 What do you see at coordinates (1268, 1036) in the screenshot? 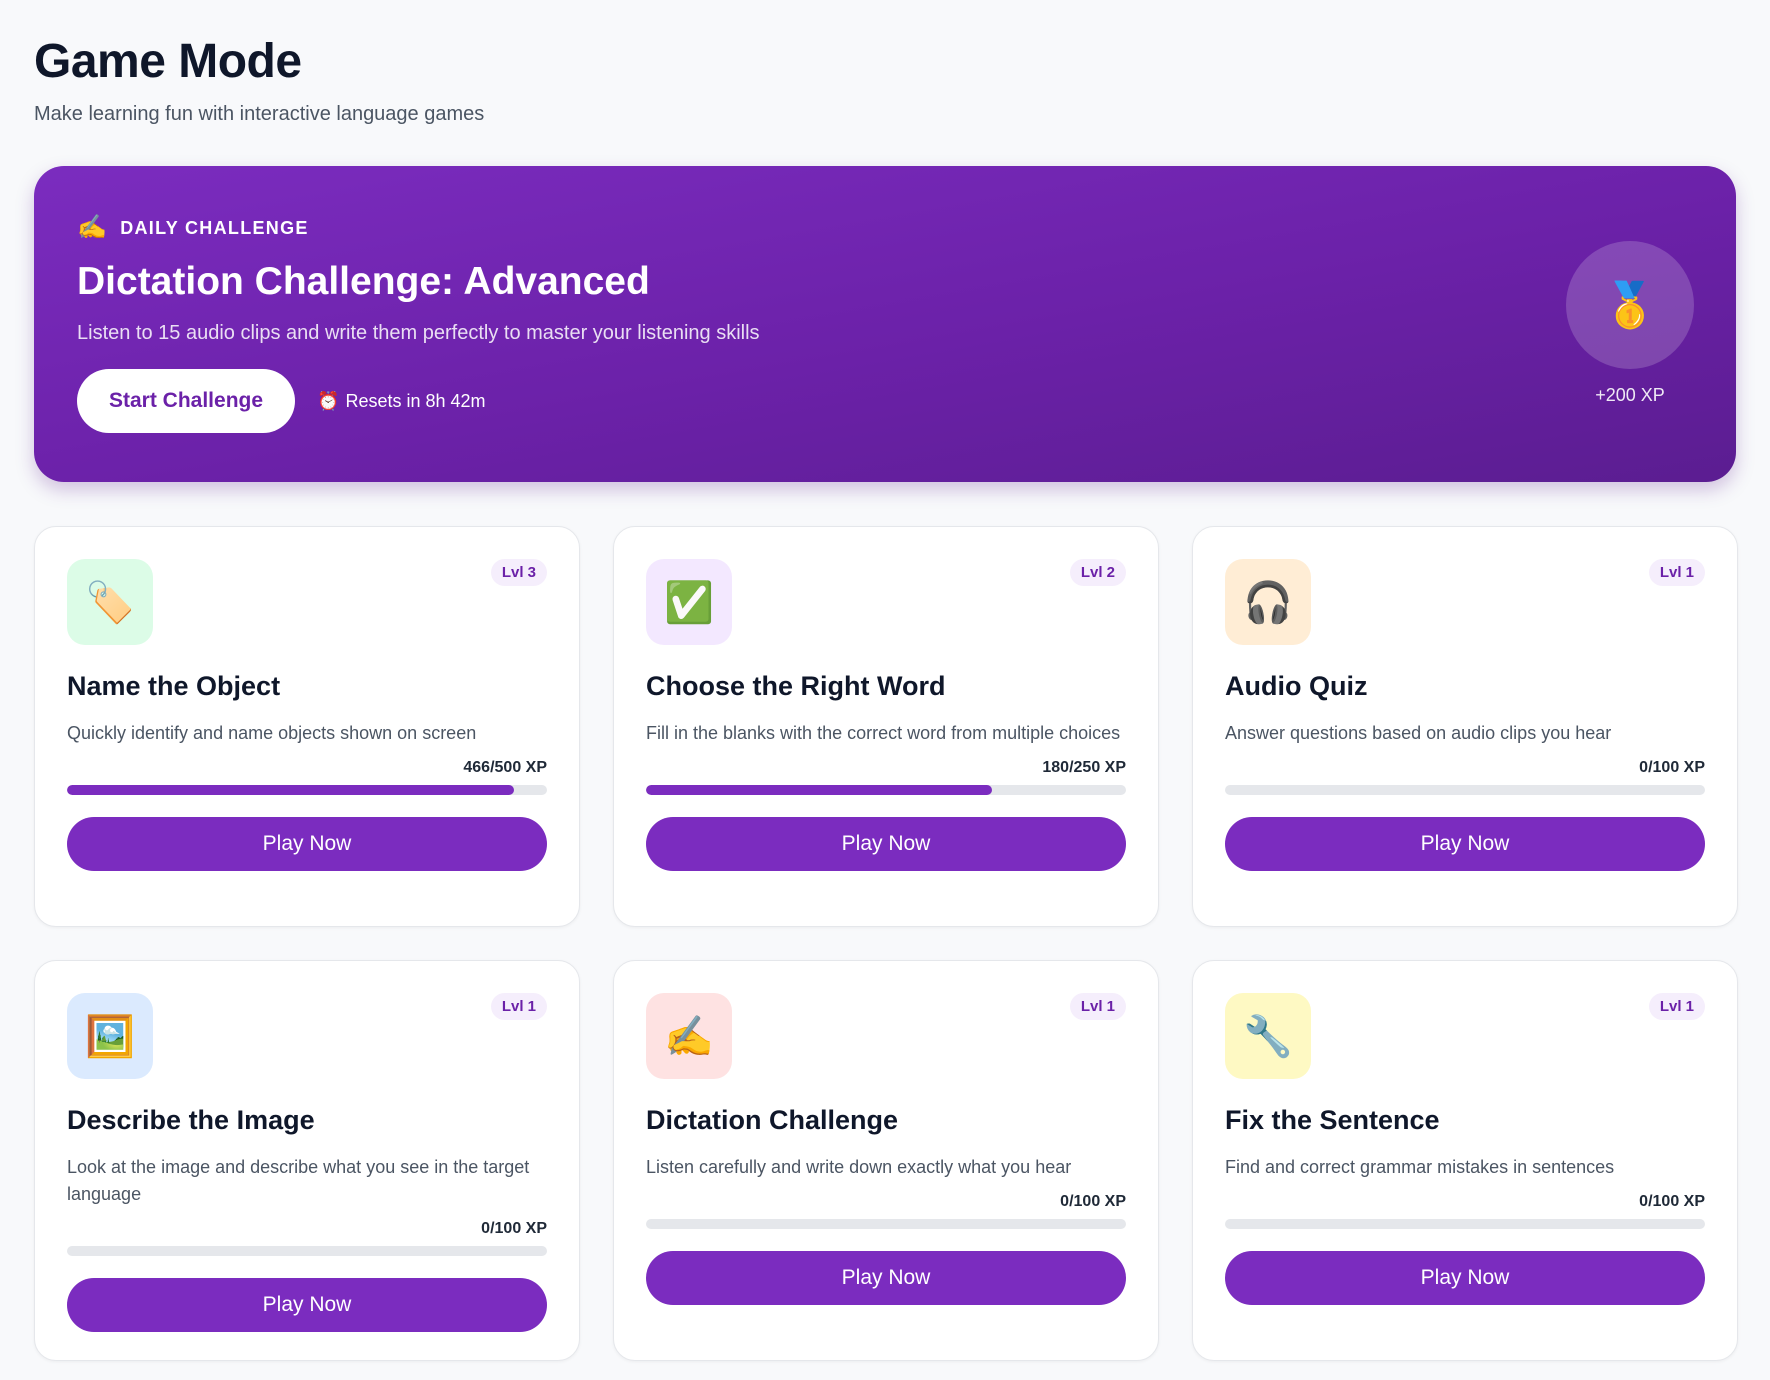
I see `wrench-icon: 🔧` at bounding box center [1268, 1036].